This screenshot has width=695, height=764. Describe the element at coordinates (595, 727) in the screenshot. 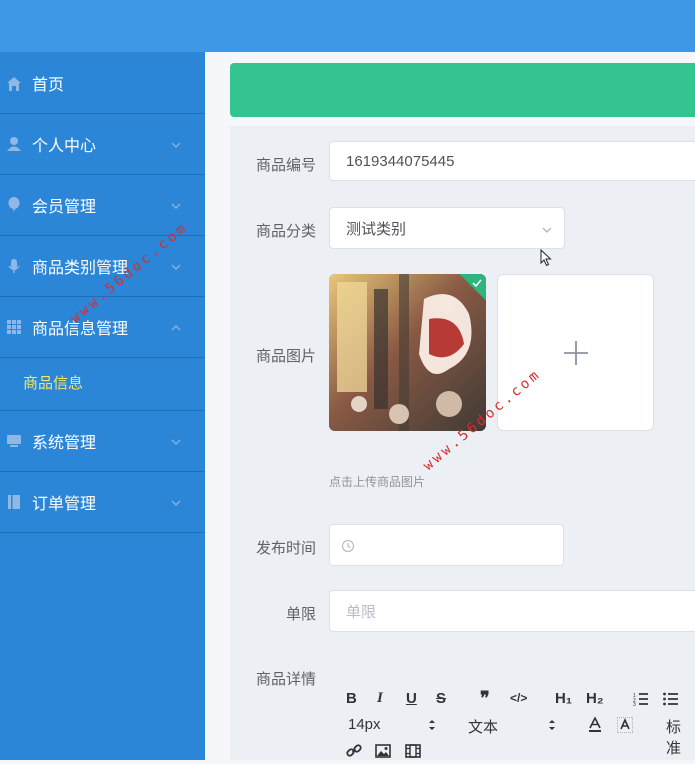

I see `font-color-icon` at that location.